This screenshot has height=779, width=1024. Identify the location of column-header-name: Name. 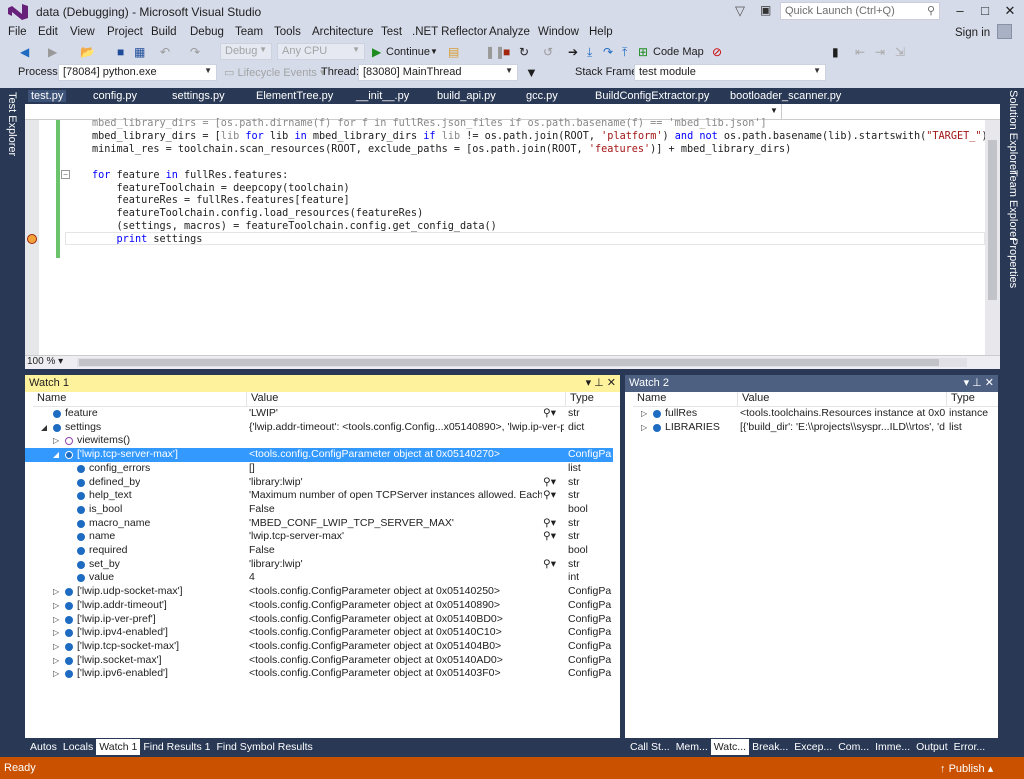
(139, 399).